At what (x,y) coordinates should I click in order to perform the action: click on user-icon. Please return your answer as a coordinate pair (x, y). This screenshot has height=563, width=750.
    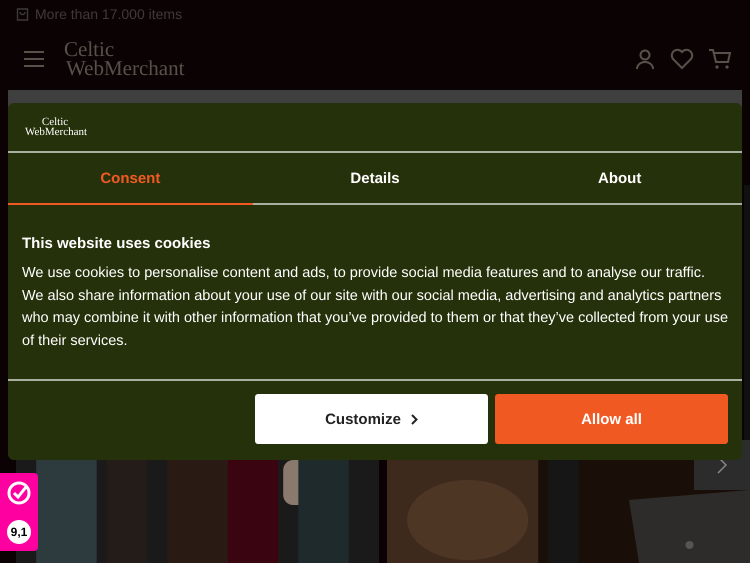
    Looking at the image, I should click on (645, 59).